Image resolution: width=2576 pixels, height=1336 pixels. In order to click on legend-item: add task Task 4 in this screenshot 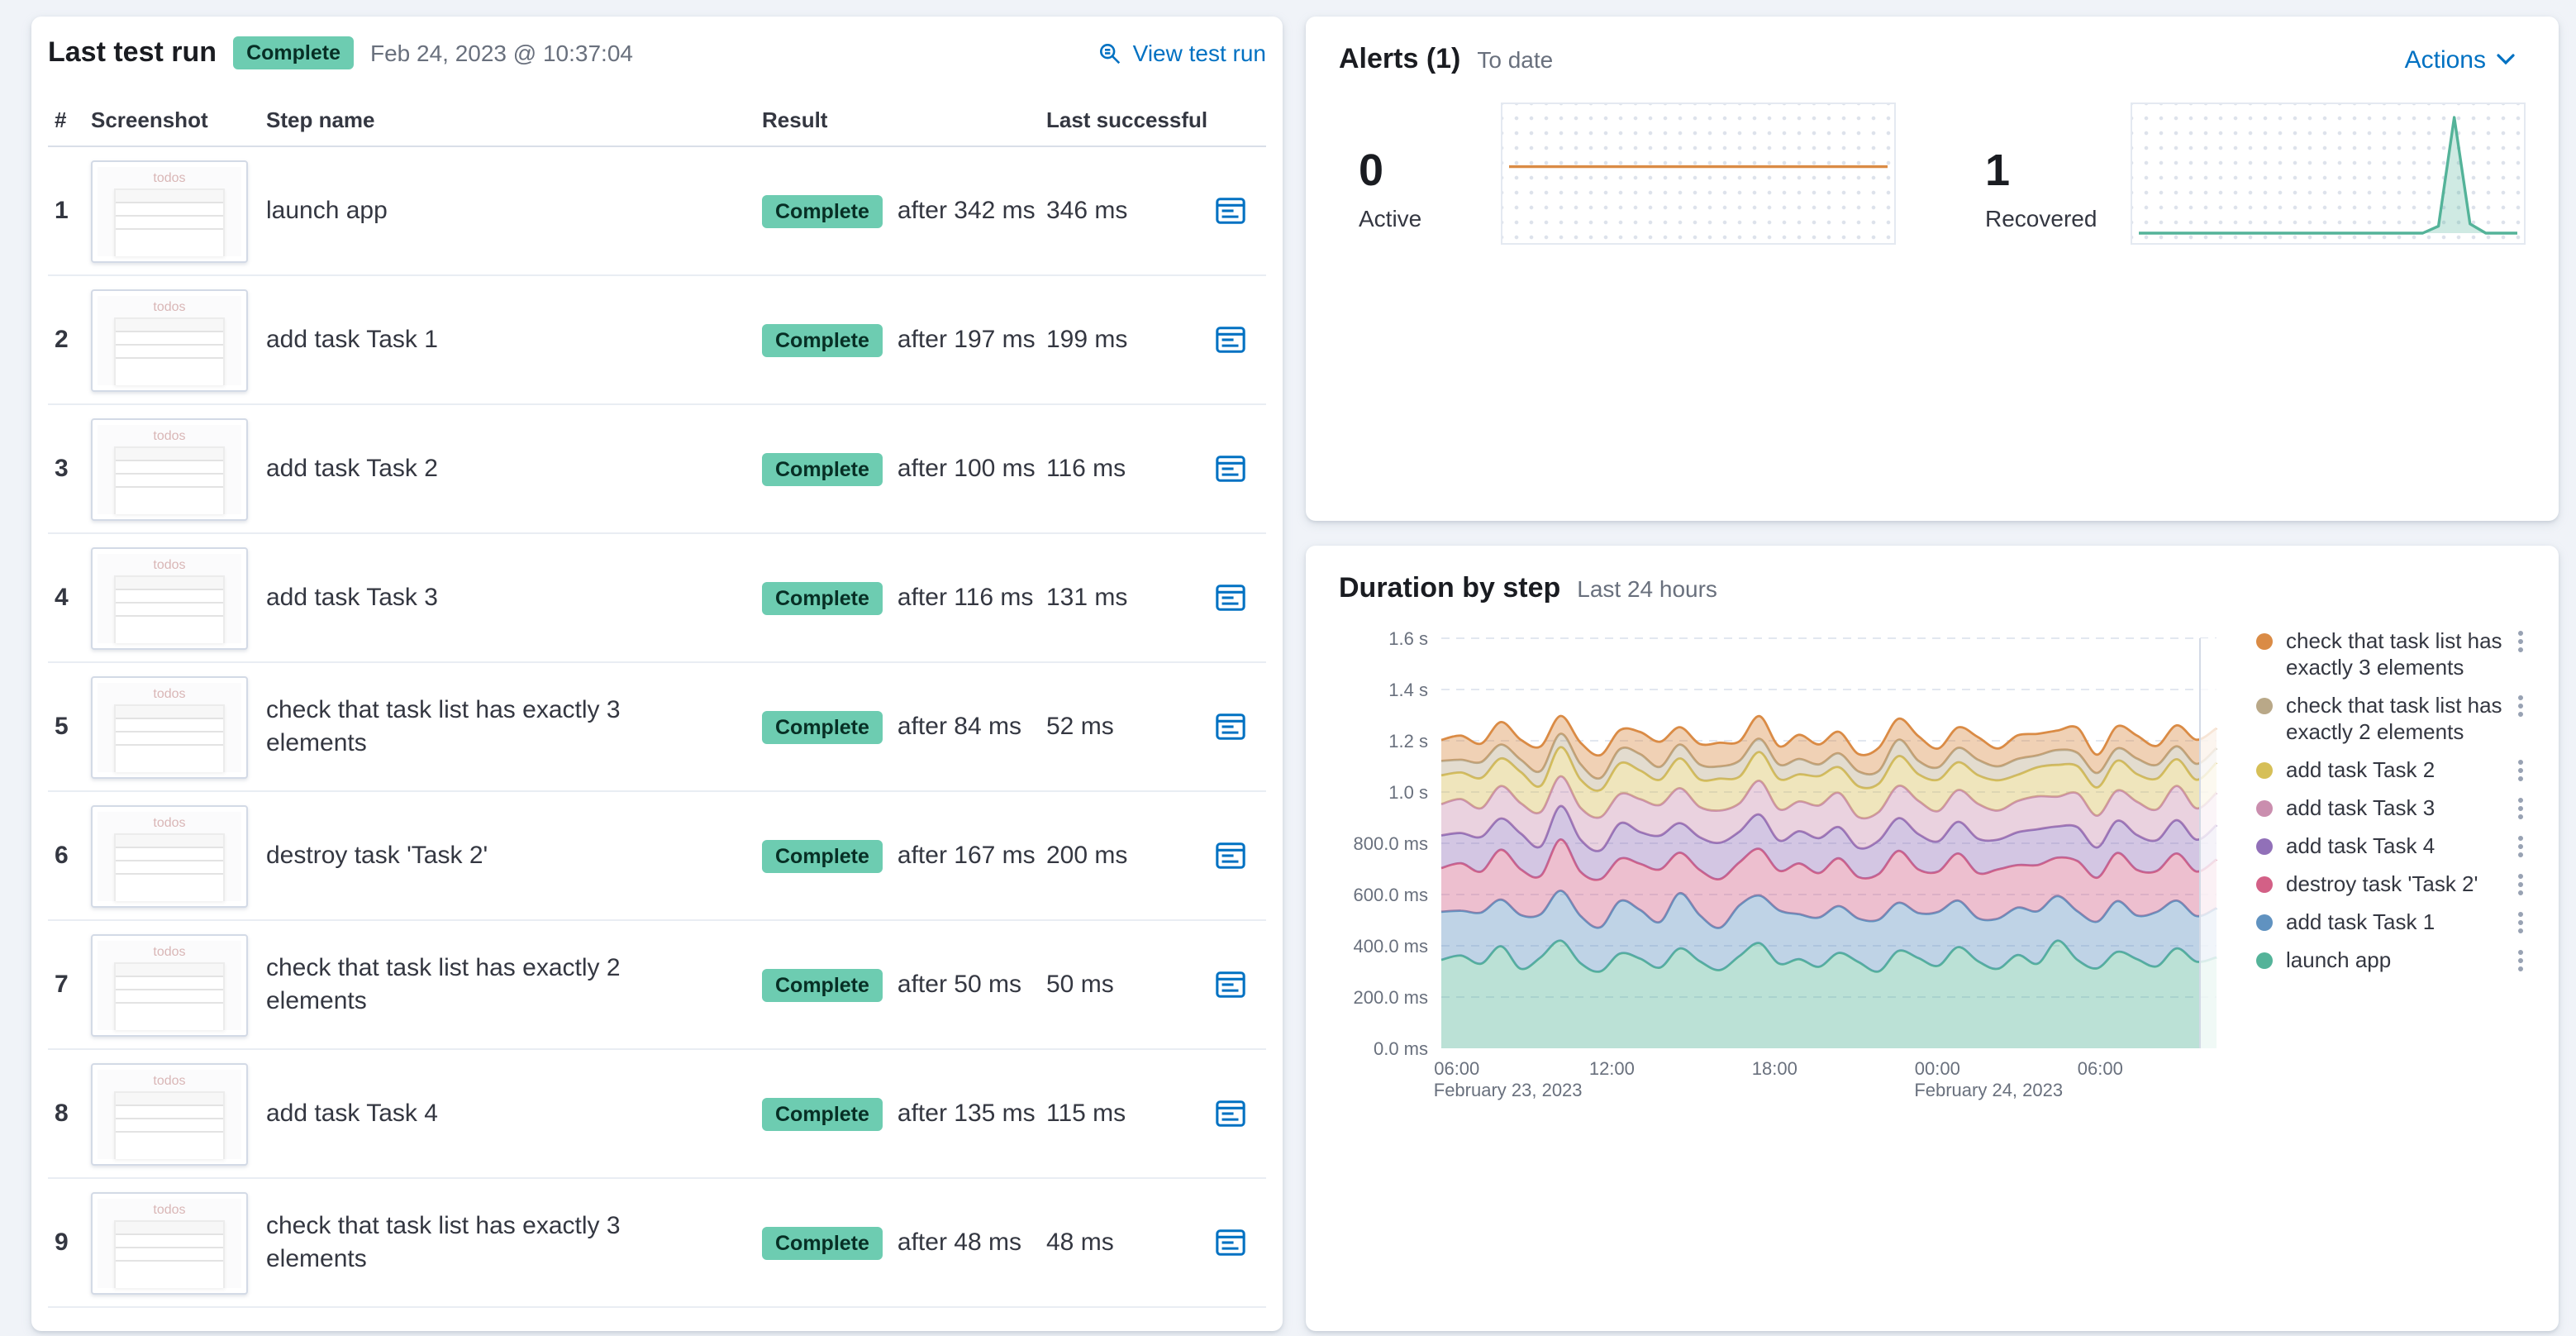, I will do `click(2391, 846)`.